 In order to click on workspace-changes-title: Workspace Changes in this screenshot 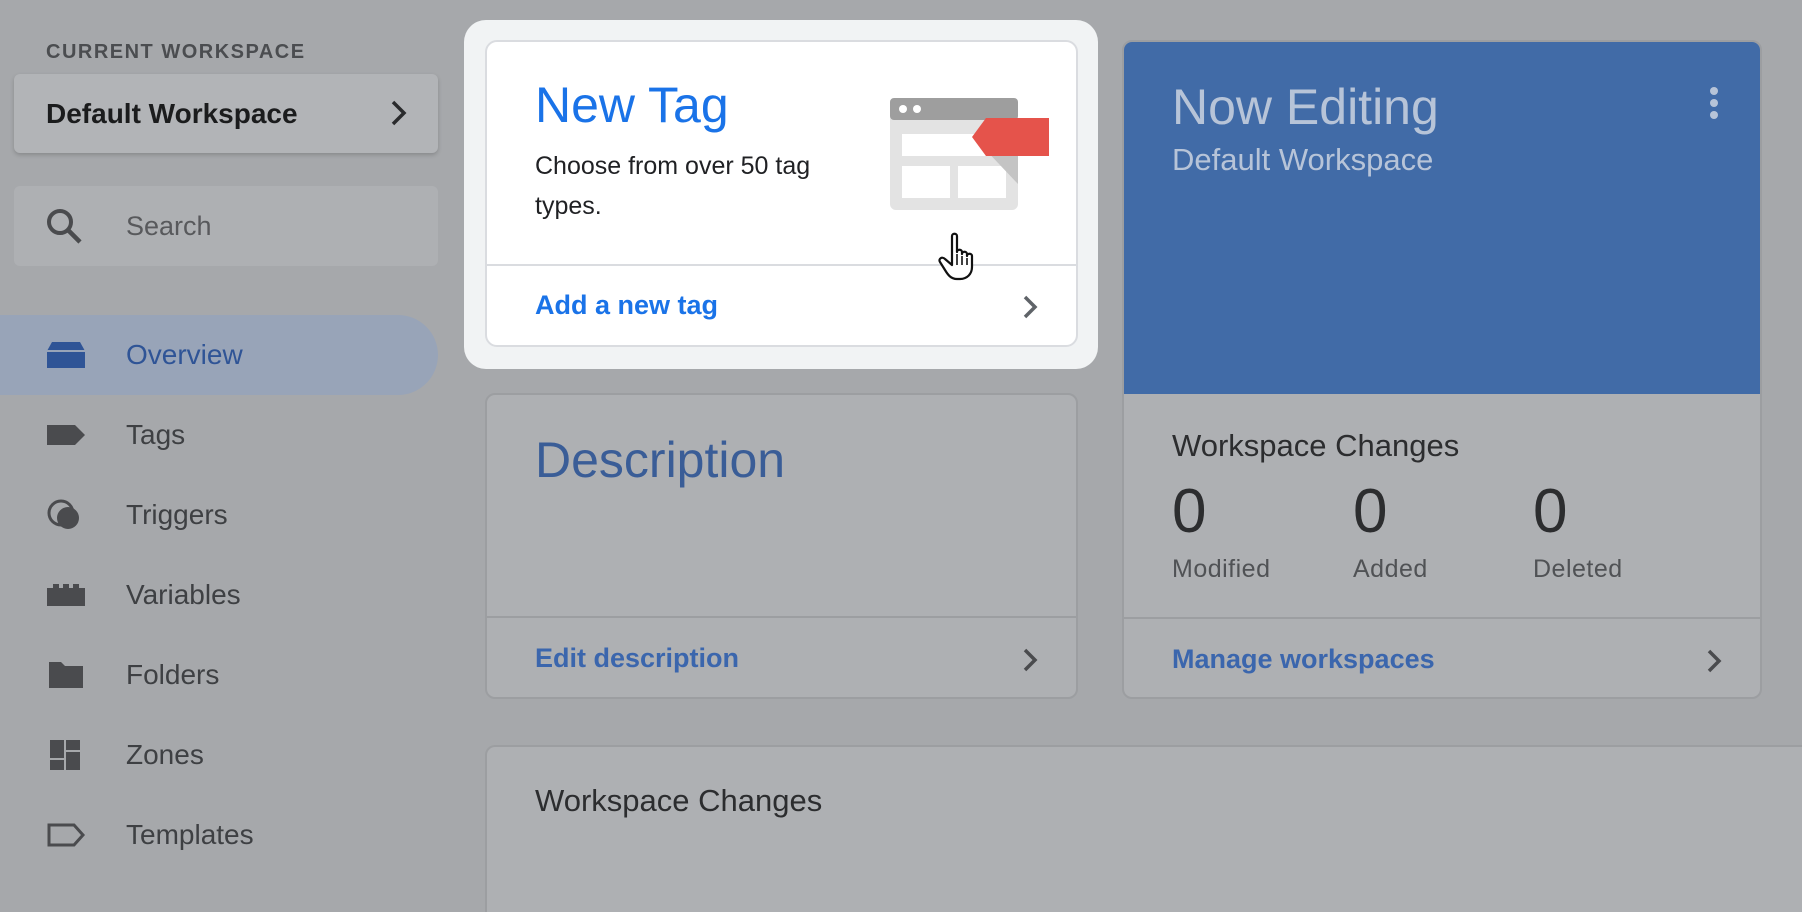, I will do `click(1316, 445)`.